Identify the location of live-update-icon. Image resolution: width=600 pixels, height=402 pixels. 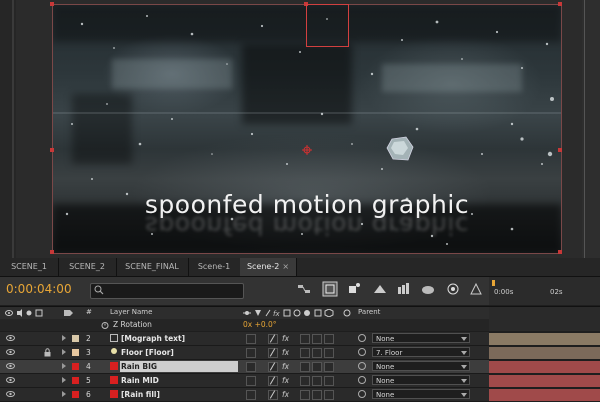
(476, 289).